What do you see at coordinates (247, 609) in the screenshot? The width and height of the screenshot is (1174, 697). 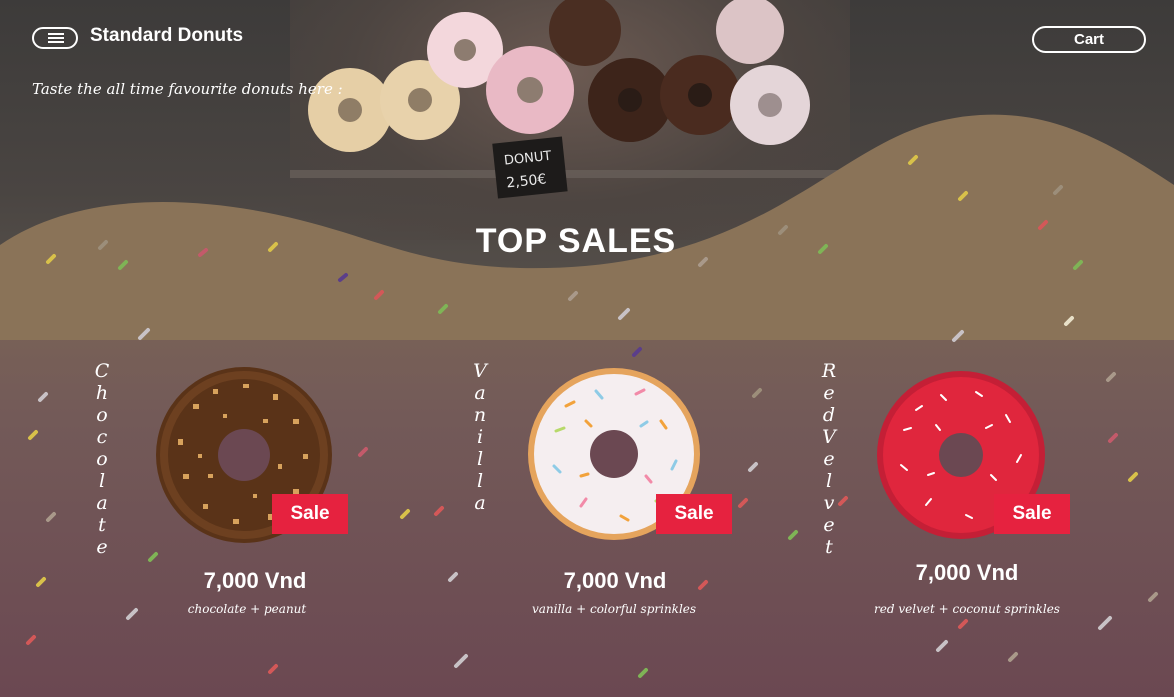 I see `product-description: chocolate + peanut` at bounding box center [247, 609].